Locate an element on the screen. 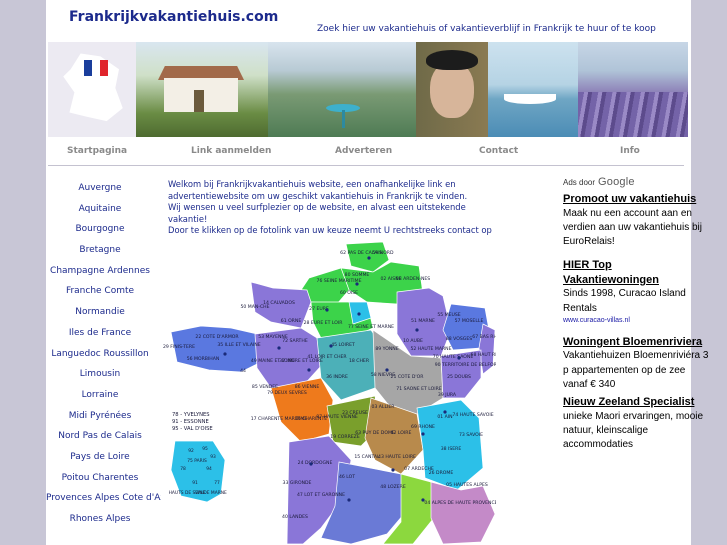 The image size is (727, 545). department-label: 72 SARTHE is located at coordinates (295, 341).